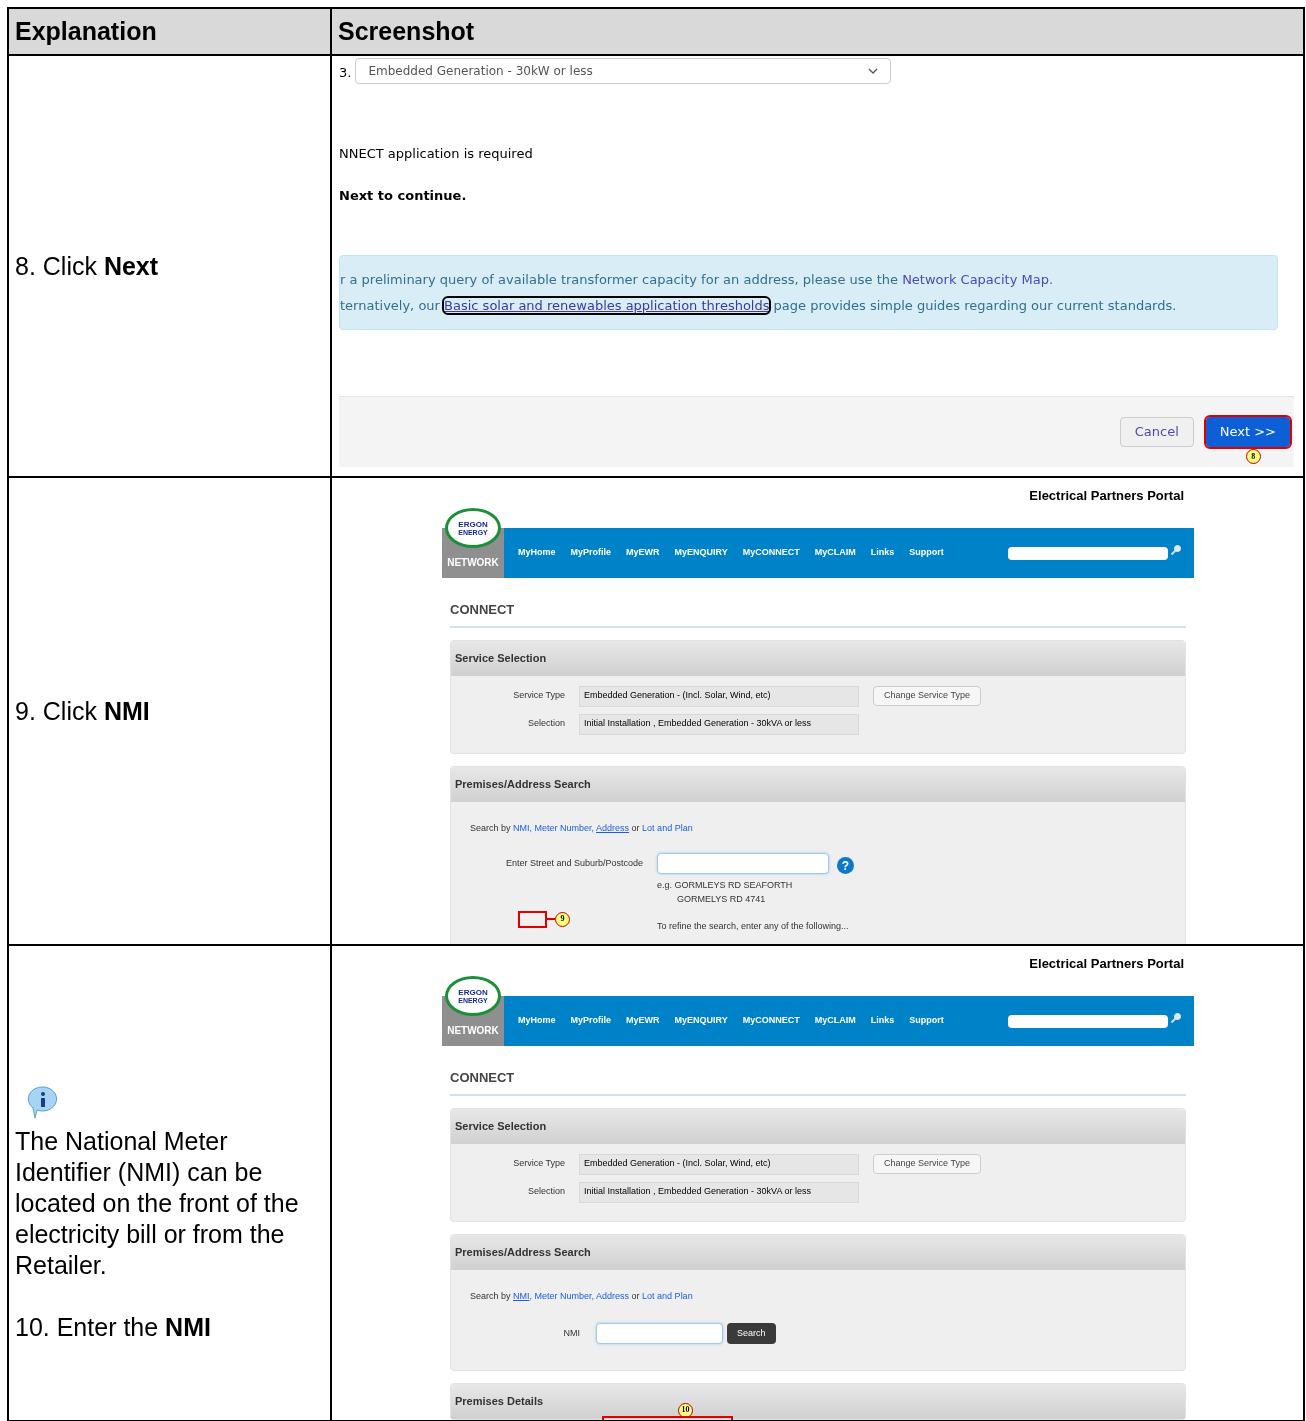 This screenshot has width=1306, height=1421. Describe the element at coordinates (345, 73) in the screenshot. I see `step-number: 3.` at that location.